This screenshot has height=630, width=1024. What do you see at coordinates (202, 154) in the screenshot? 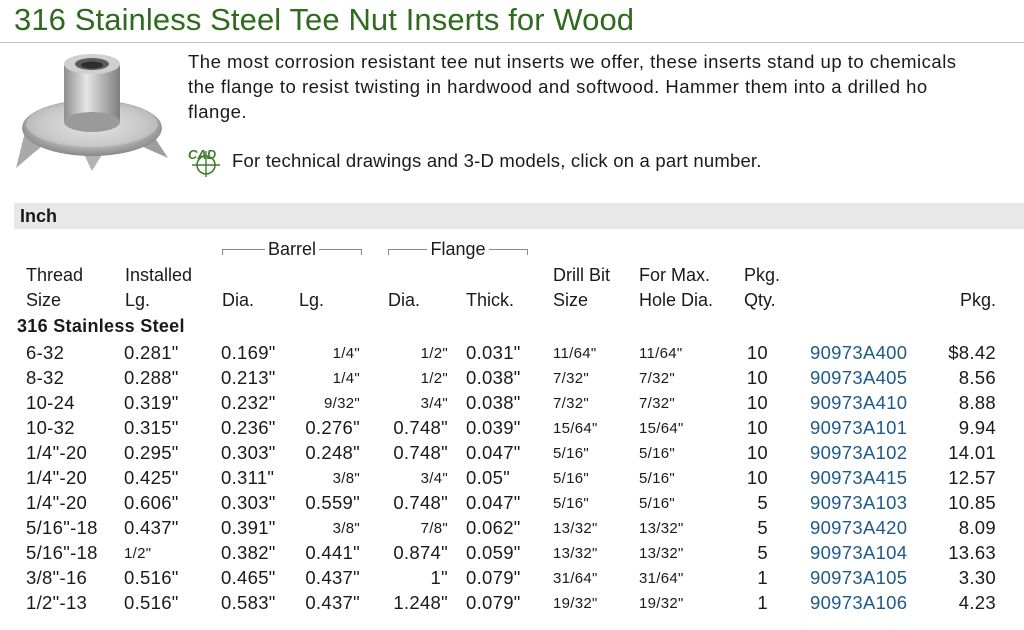
I see `svg-text: CAD` at bounding box center [202, 154].